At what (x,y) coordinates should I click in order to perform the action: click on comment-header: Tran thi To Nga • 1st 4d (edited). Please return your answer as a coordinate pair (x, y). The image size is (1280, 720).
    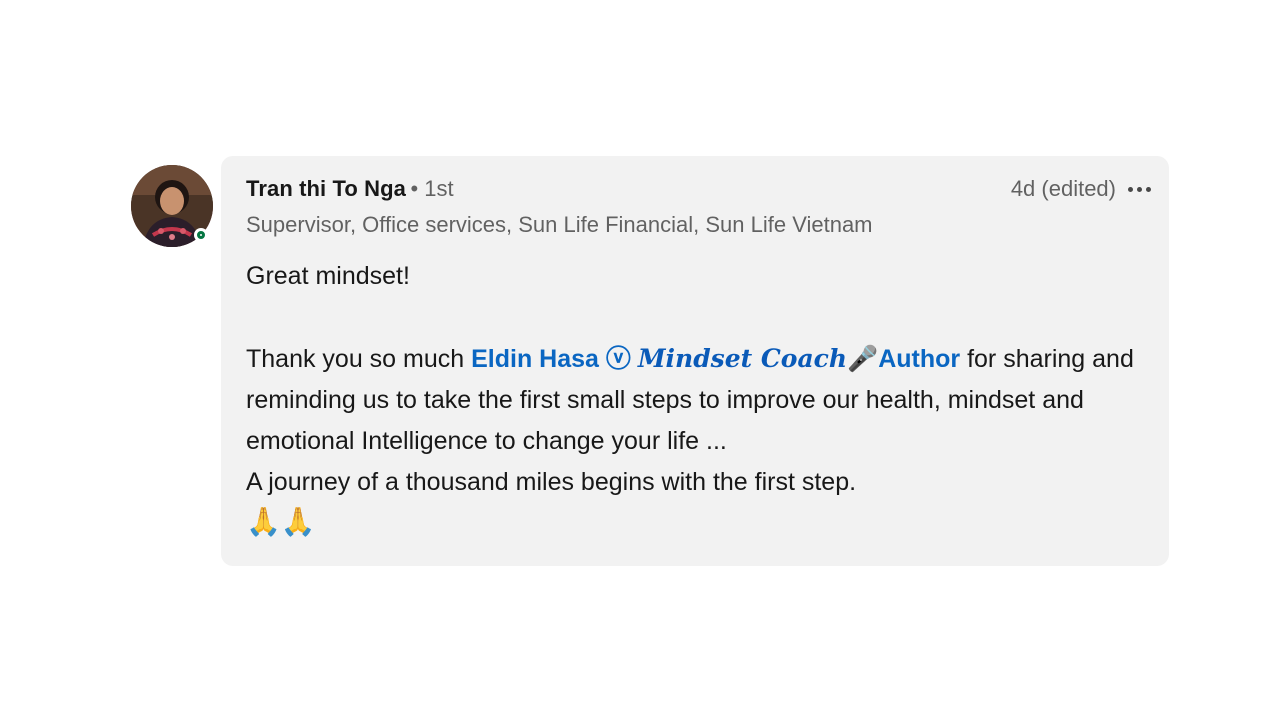
    Looking at the image, I should click on (698, 190).